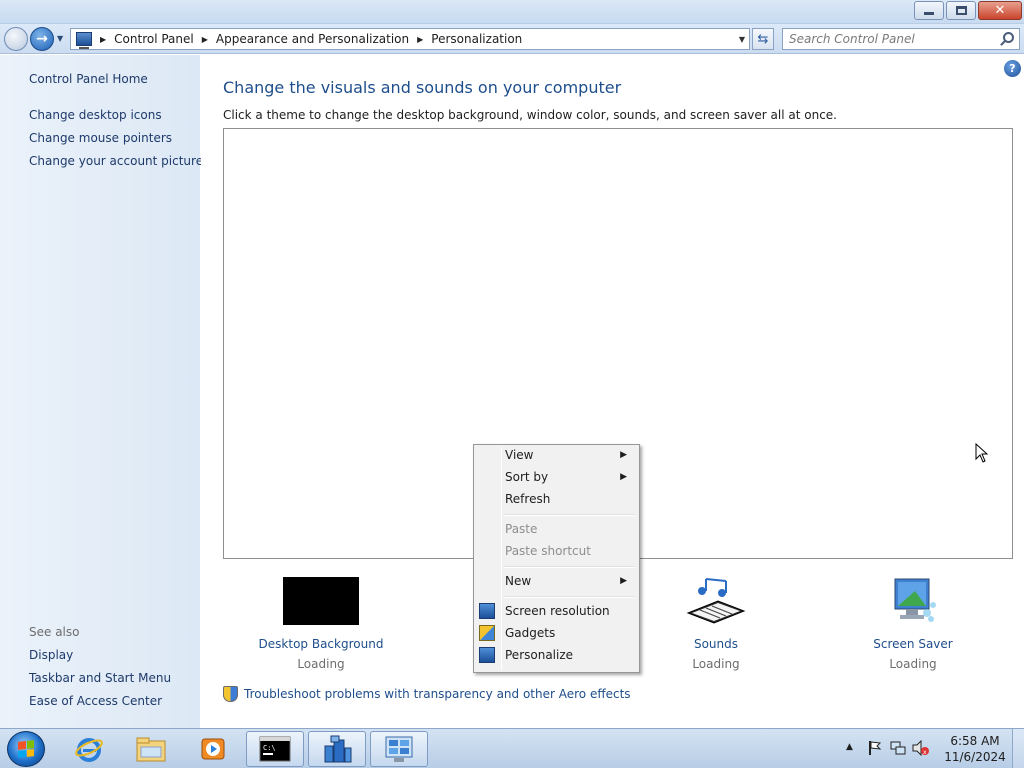  Describe the element at coordinates (95, 115) in the screenshot. I see `change-desktop-icons-link: Change desktop icons` at that location.